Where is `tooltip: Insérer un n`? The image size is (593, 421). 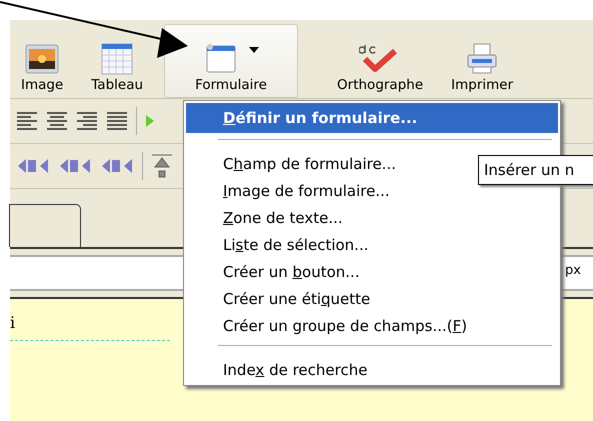 tooltip: Insérer un n is located at coordinates (535, 170).